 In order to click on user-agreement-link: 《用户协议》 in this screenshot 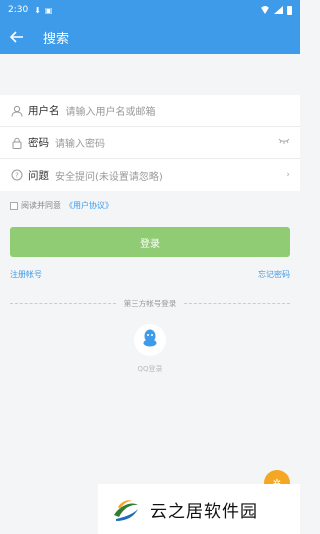, I will do `click(89, 205)`.